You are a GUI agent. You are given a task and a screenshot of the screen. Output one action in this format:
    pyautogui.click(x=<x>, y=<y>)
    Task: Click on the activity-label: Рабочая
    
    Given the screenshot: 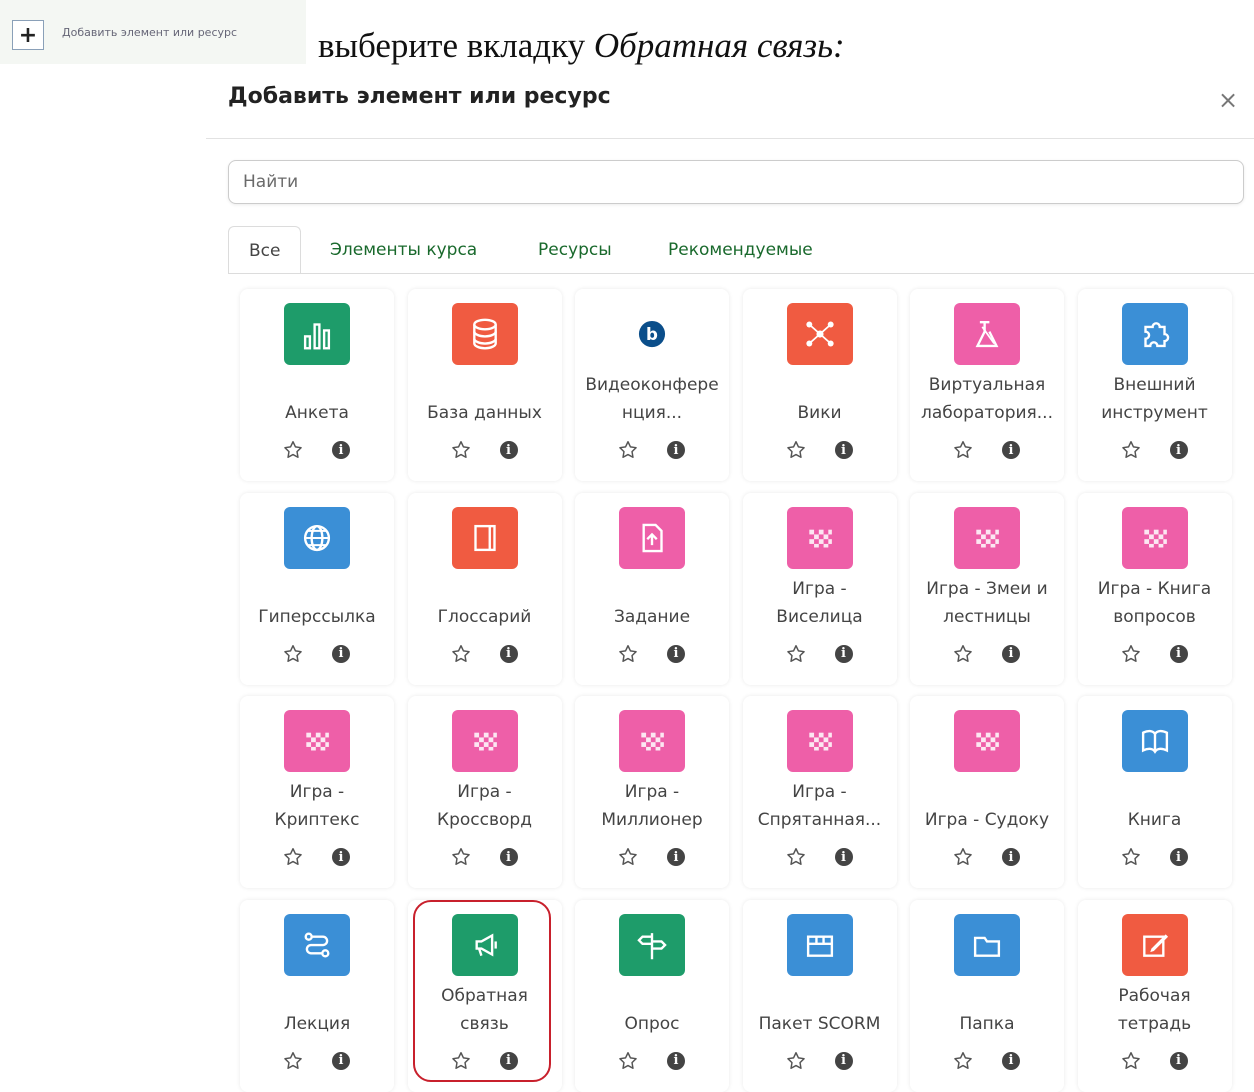 What is the action you would take?
    pyautogui.click(x=1154, y=995)
    